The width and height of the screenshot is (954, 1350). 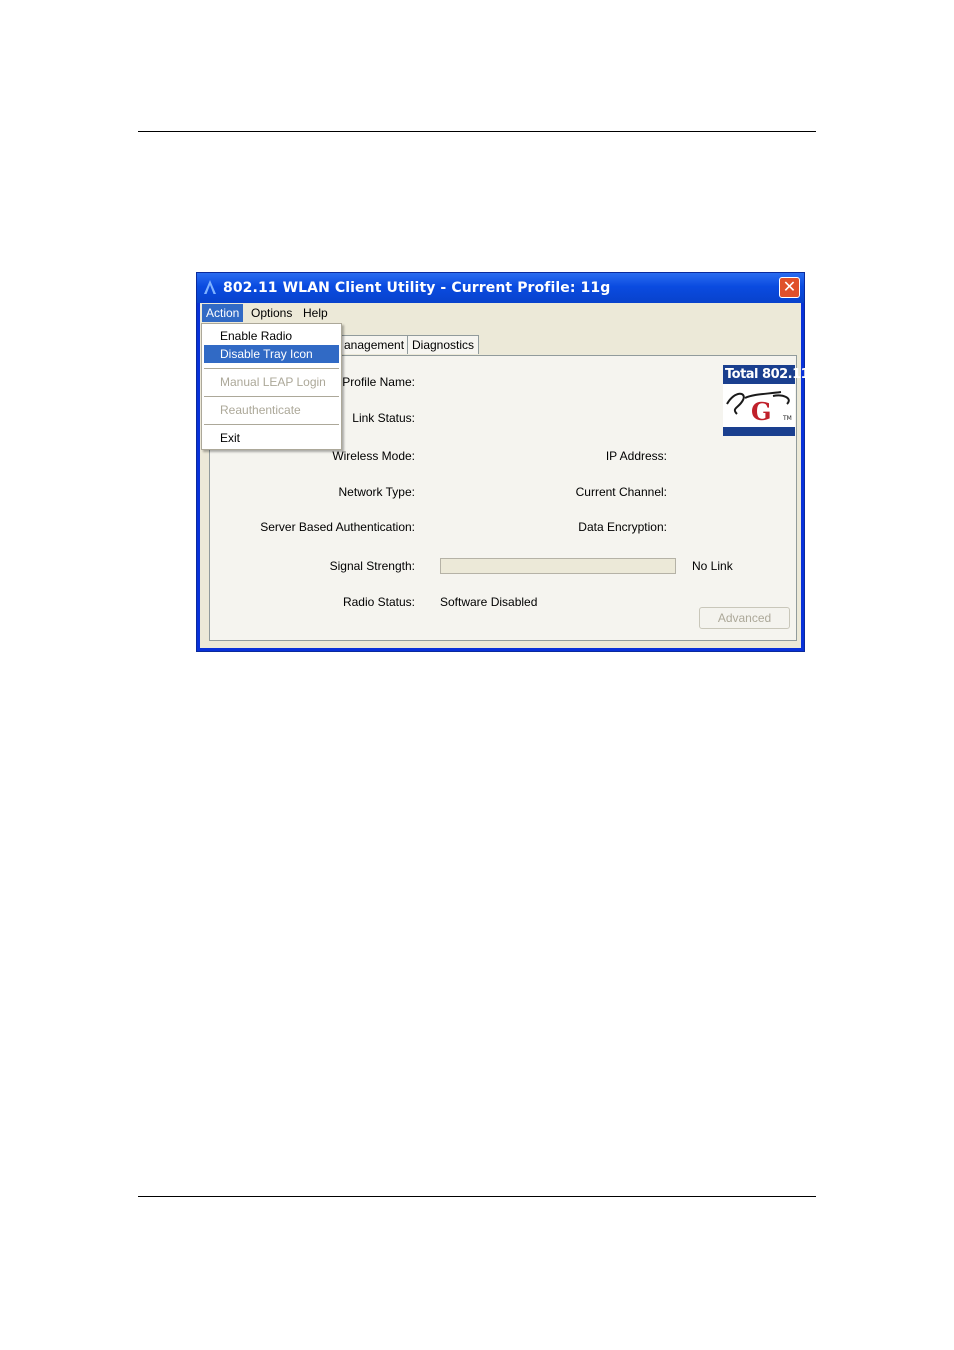 I want to click on logo-brand-bar: Total 802.11, so click(x=766, y=374).